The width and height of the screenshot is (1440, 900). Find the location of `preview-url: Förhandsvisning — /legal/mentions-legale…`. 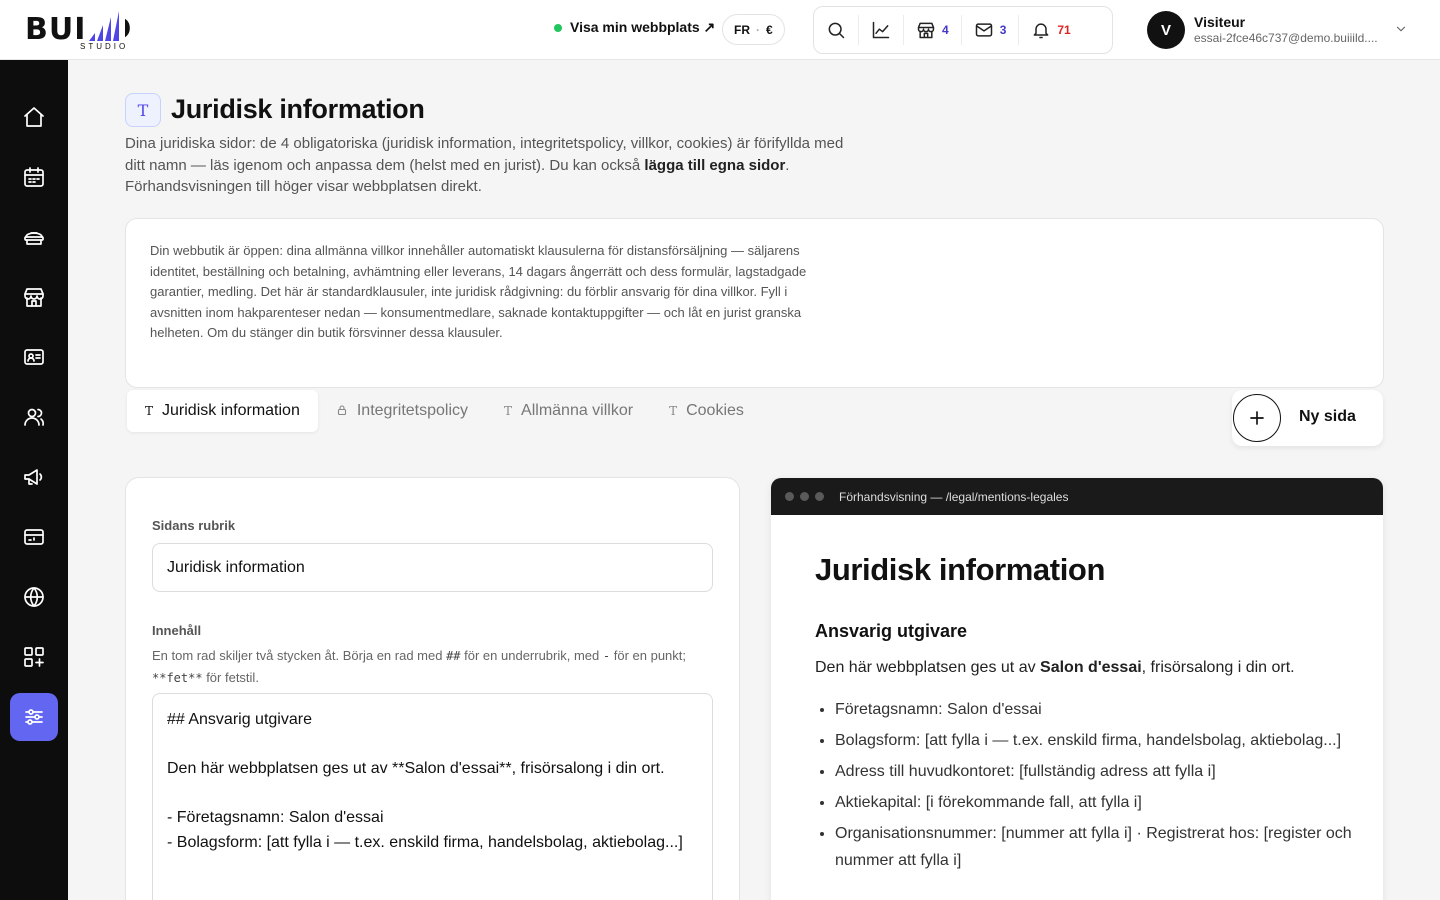

preview-url: Förhandsvisning — /legal/mentions-legale… is located at coordinates (954, 496).